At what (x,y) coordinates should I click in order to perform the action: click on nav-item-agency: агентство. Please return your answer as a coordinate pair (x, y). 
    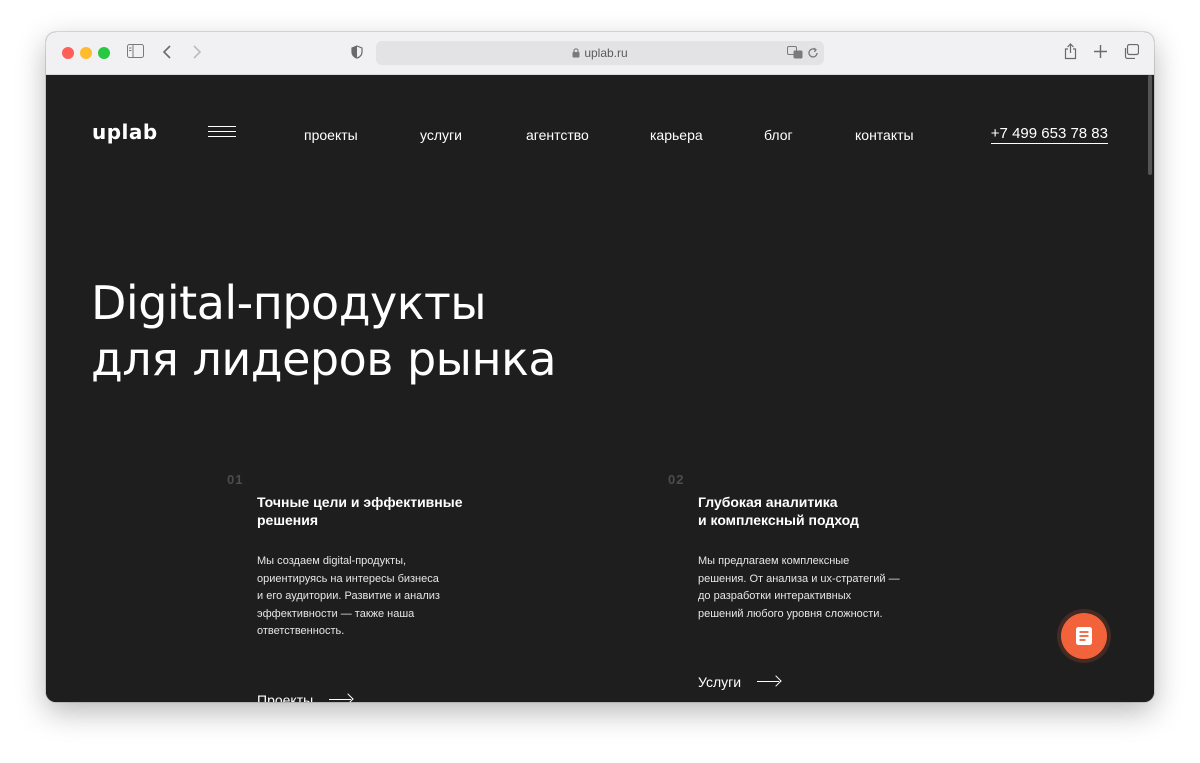
    Looking at the image, I should click on (557, 135).